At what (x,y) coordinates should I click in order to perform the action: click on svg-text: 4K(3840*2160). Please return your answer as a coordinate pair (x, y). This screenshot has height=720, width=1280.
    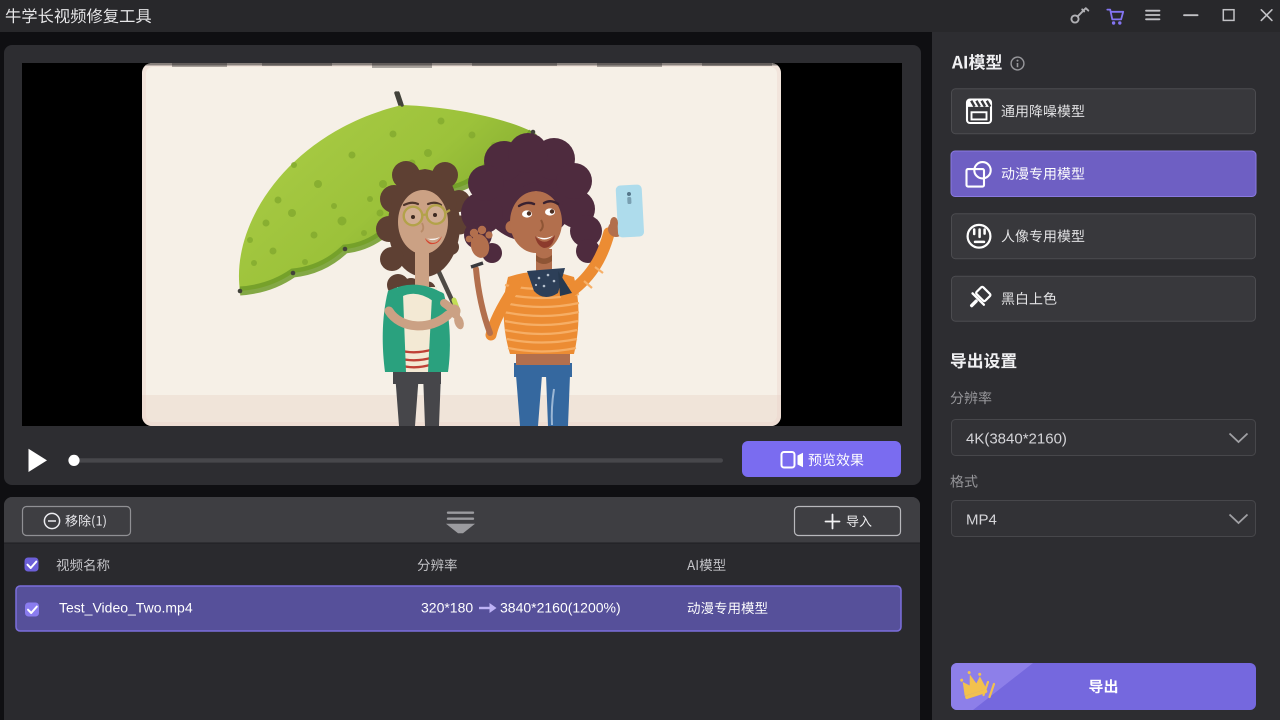
    Looking at the image, I should click on (1016, 439).